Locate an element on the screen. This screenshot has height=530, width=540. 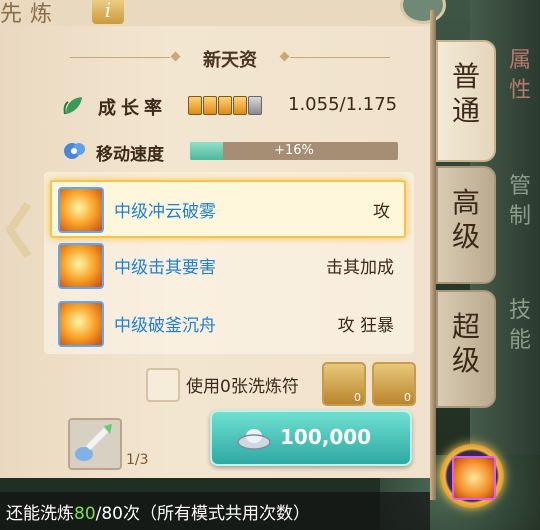
speed-bar: +16% is located at coordinates (294, 151).